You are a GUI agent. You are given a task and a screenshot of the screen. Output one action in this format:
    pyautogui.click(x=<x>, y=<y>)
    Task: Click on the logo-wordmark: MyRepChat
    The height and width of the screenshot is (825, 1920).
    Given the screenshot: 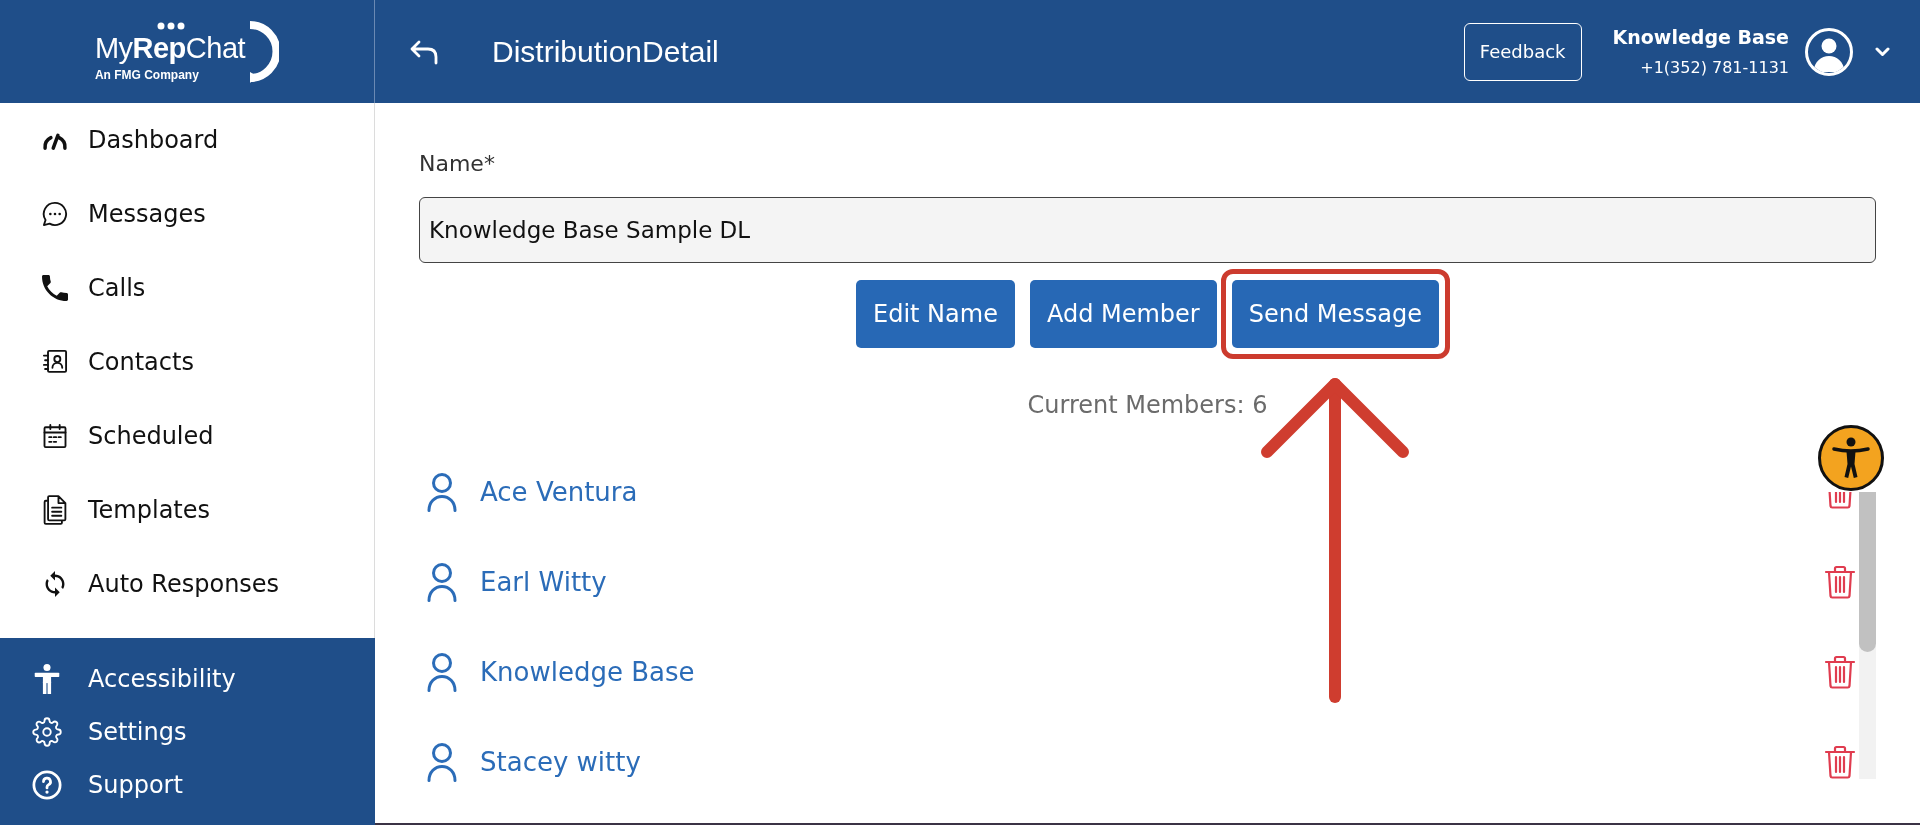 What is the action you would take?
    pyautogui.click(x=170, y=47)
    